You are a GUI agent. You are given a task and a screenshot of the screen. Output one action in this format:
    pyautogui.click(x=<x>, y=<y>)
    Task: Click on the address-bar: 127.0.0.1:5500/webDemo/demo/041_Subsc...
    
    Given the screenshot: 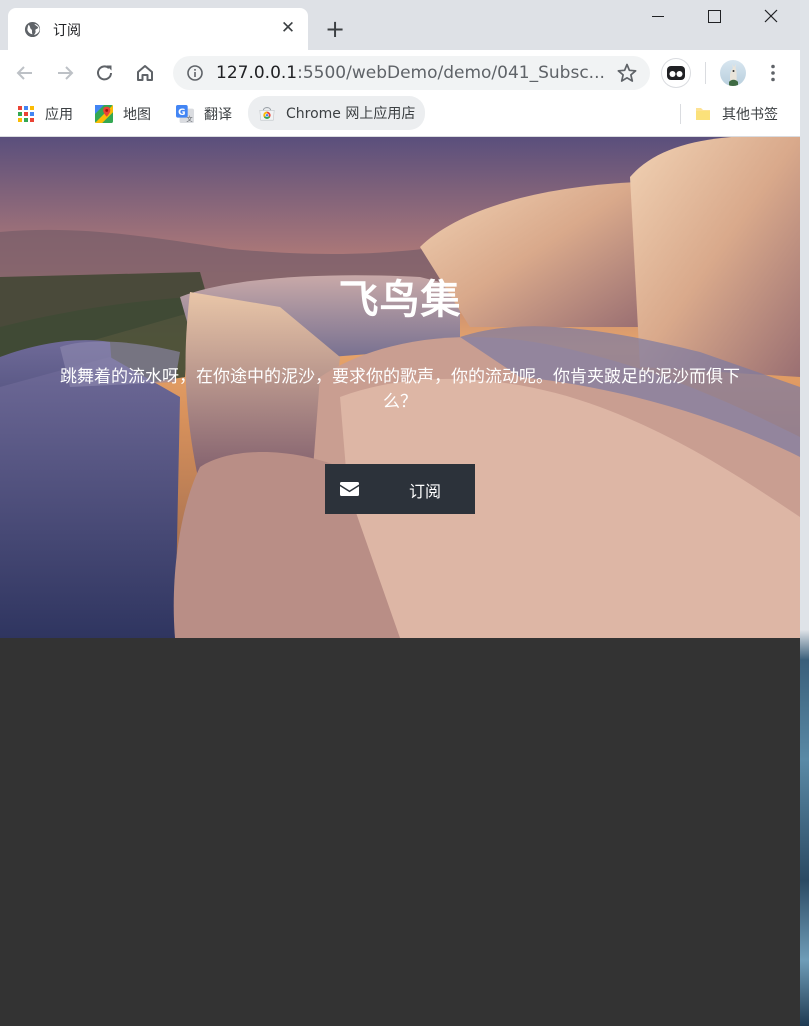 What is the action you would take?
    pyautogui.click(x=411, y=73)
    